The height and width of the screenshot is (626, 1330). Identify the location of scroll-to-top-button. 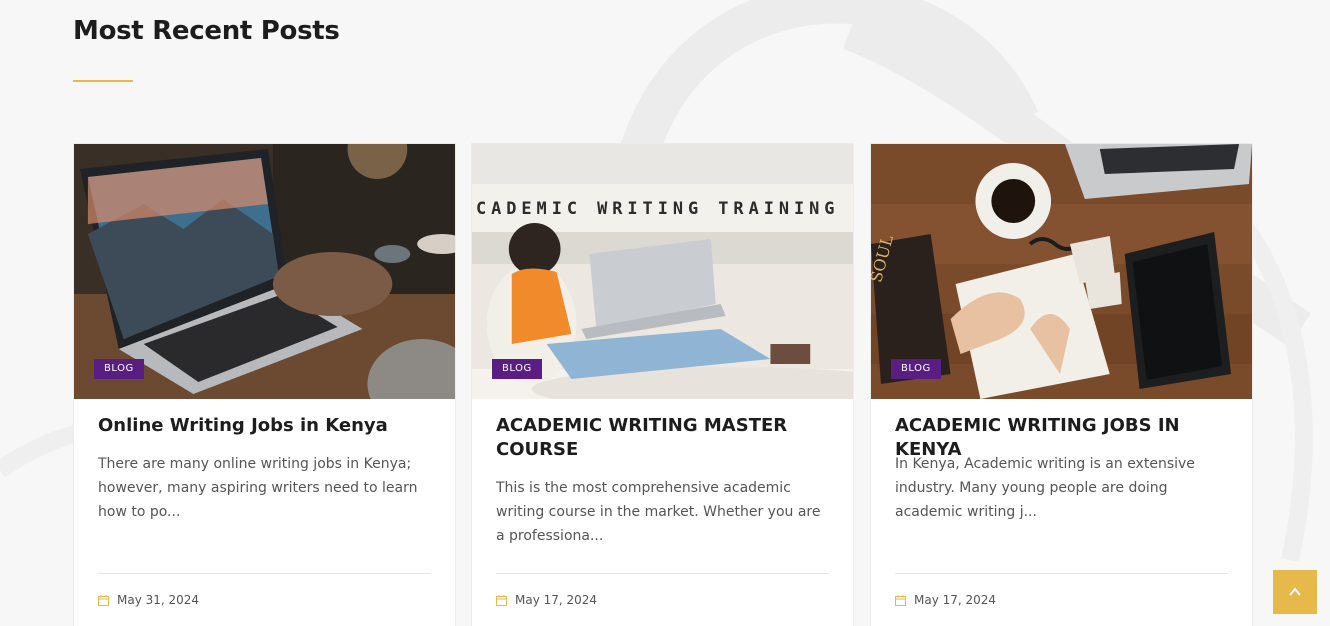
(1295, 592).